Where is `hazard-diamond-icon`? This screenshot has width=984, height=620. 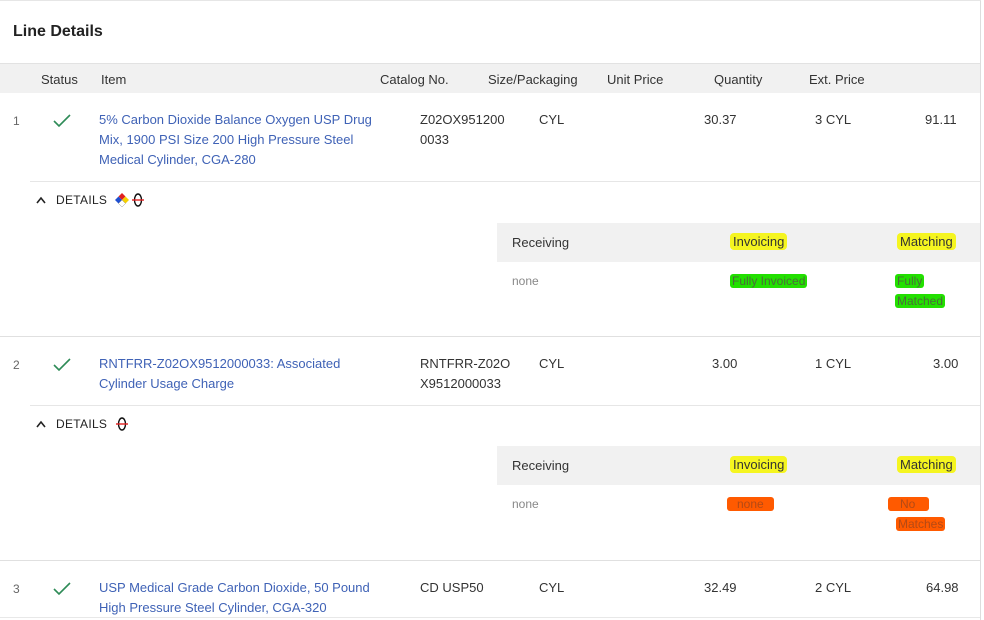 hazard-diamond-icon is located at coordinates (122, 200).